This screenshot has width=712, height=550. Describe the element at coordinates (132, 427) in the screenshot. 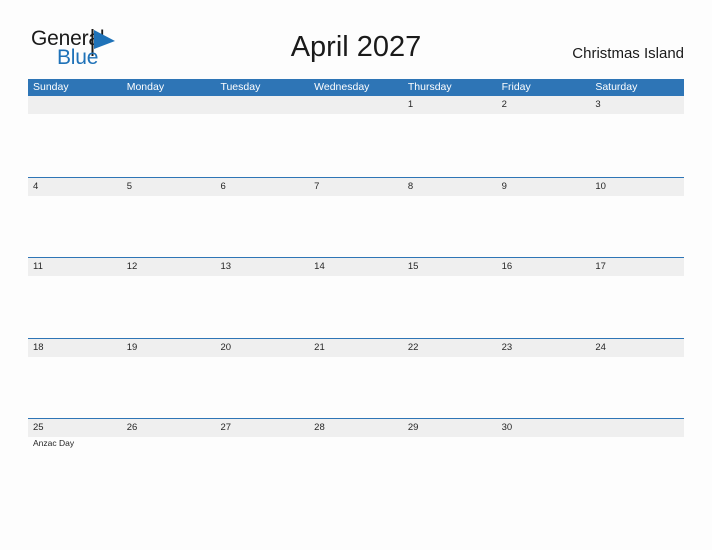

I see `day-number: 26` at that location.